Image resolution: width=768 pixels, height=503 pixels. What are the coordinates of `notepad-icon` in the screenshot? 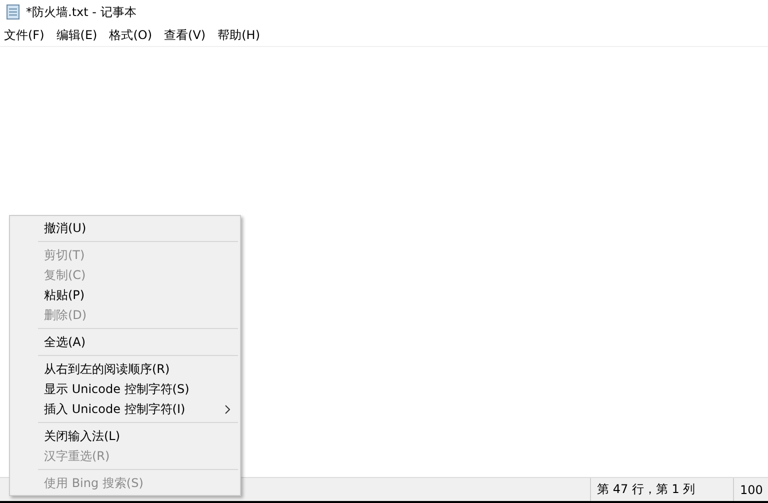 It's located at (13, 12).